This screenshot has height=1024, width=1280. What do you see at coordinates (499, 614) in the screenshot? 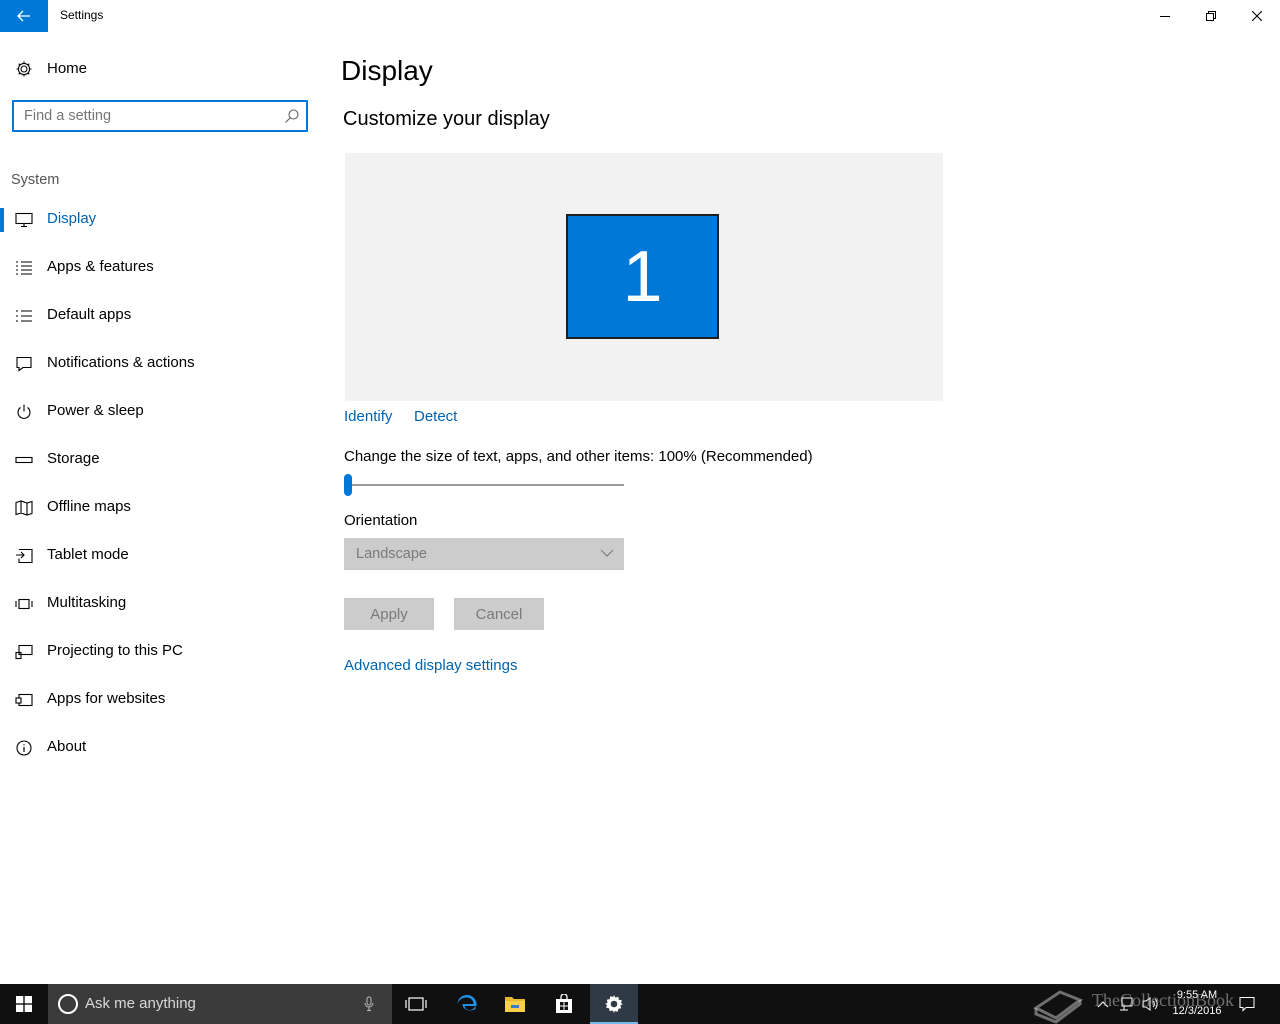
I see `cancel-button: Cancel` at bounding box center [499, 614].